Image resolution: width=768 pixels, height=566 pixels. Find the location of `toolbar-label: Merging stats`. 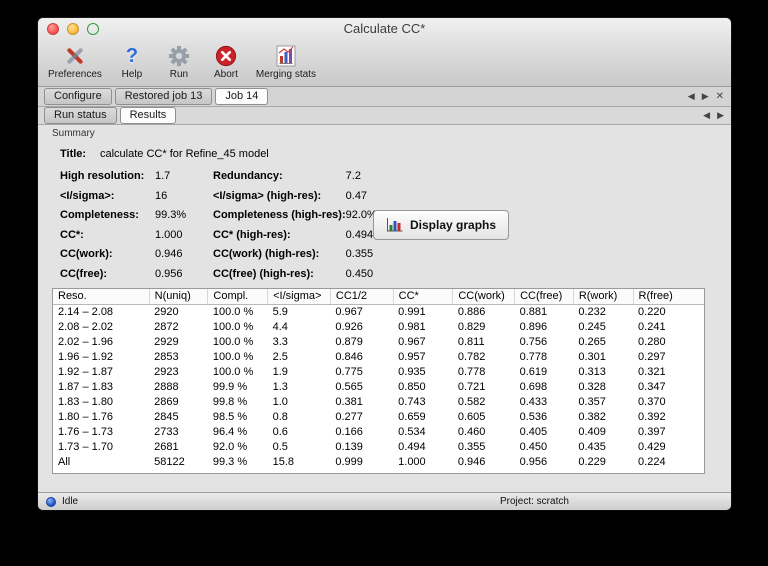

toolbar-label: Merging stats is located at coordinates (285, 74).